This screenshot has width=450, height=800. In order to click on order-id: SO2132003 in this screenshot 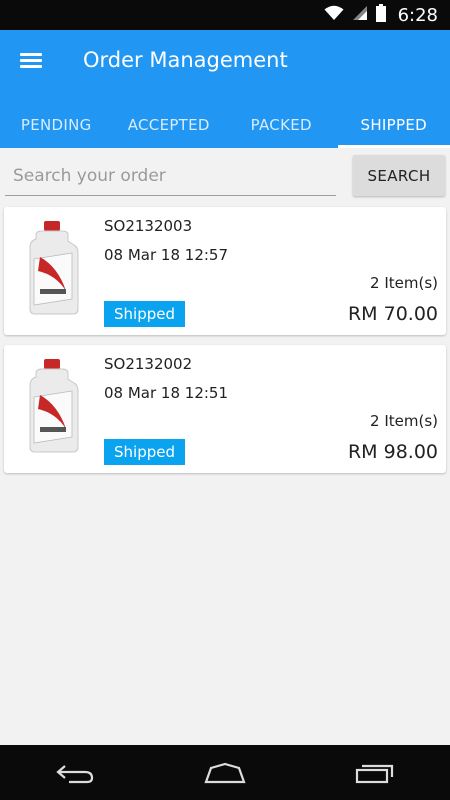, I will do `click(148, 226)`.